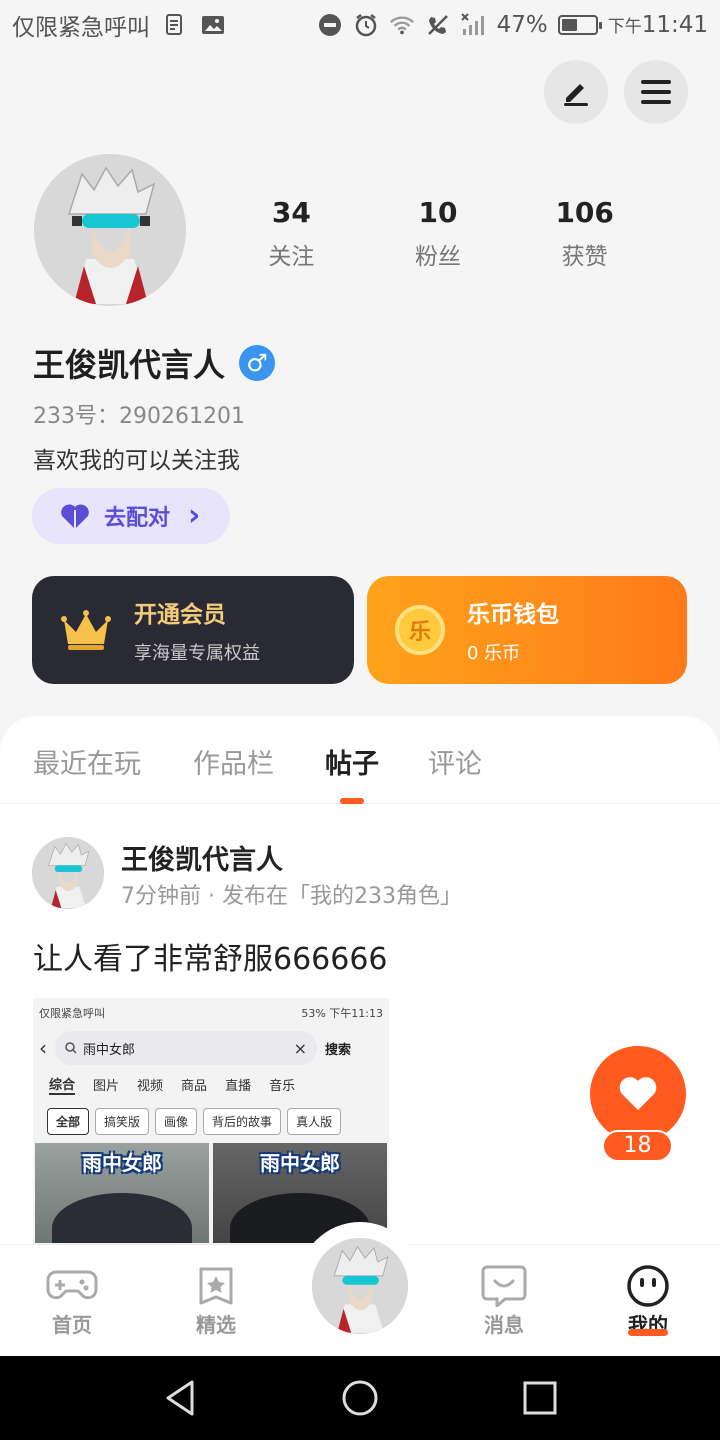 The image size is (720, 1440). What do you see at coordinates (569, 25) in the screenshot?
I see `battery-fill` at bounding box center [569, 25].